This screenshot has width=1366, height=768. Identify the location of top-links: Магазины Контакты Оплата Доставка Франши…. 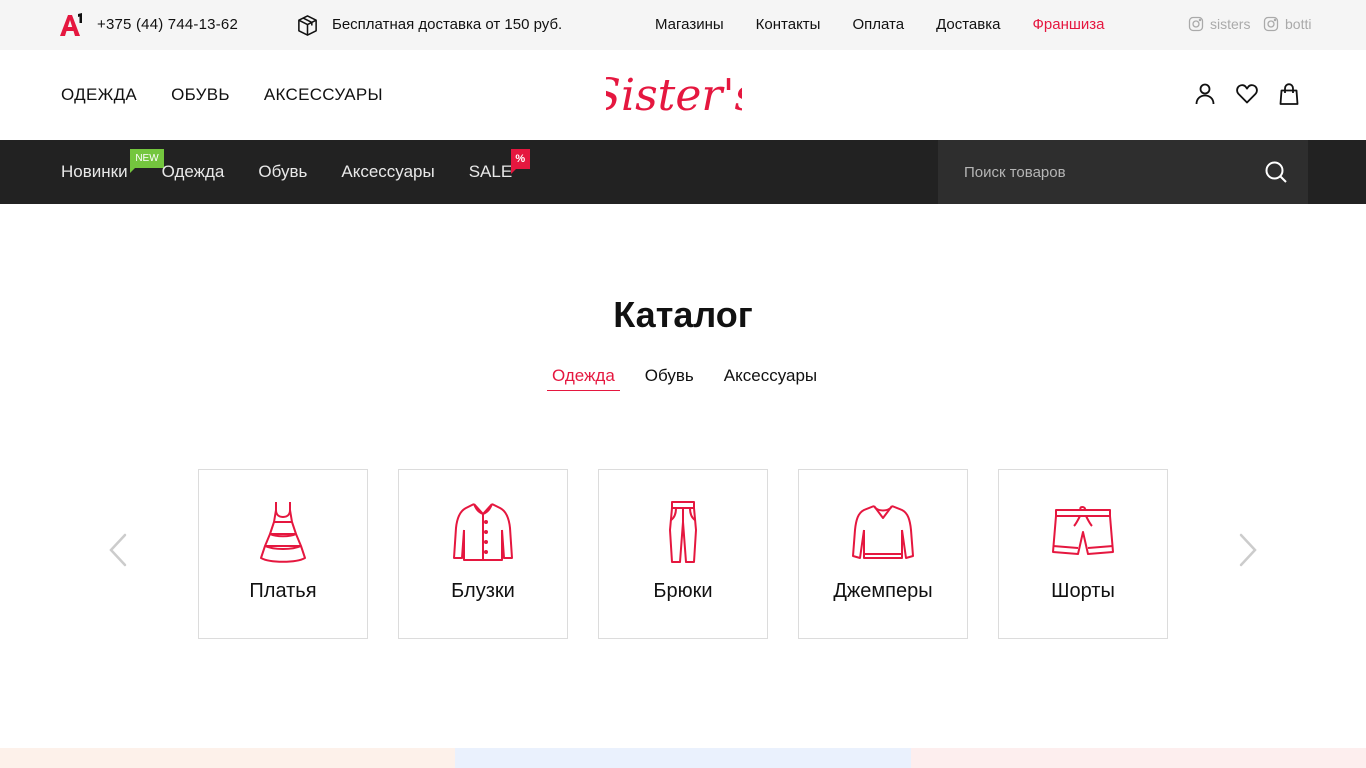
(896, 24).